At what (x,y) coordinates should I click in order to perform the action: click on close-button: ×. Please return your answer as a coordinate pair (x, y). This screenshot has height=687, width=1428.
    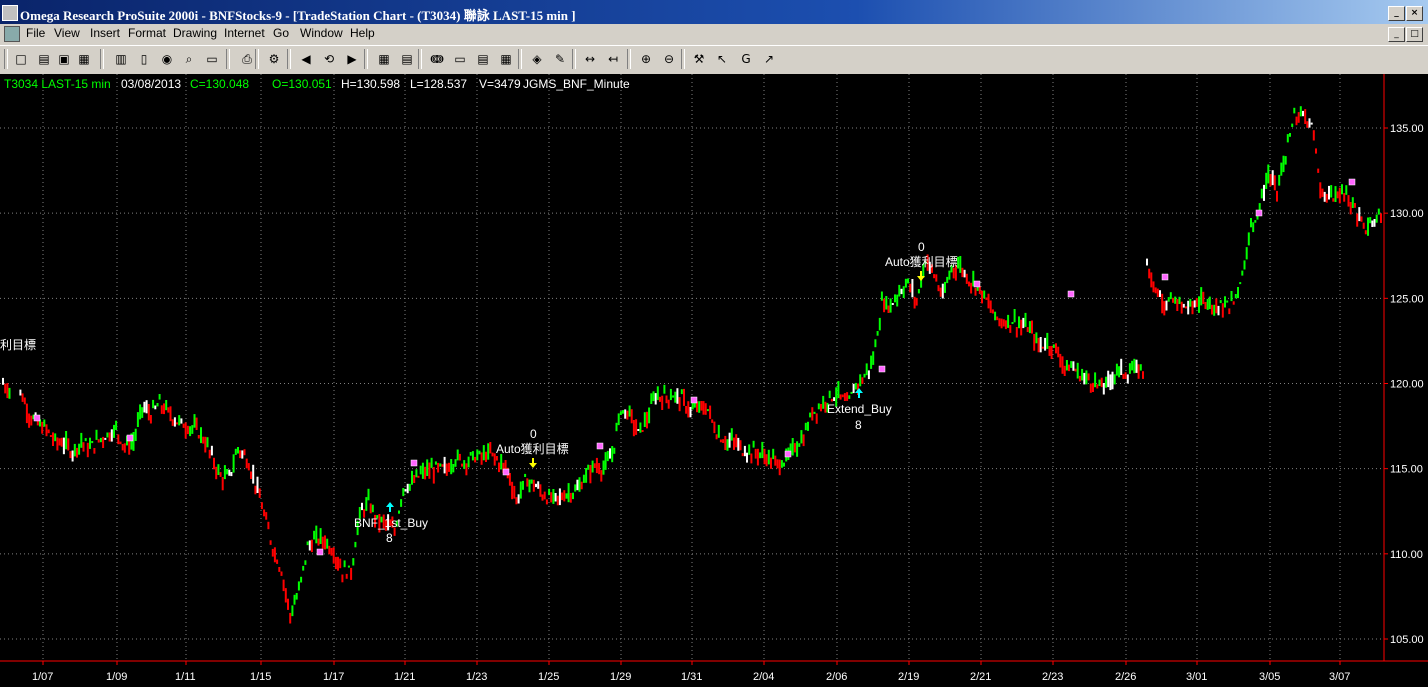
    Looking at the image, I should click on (1414, 13).